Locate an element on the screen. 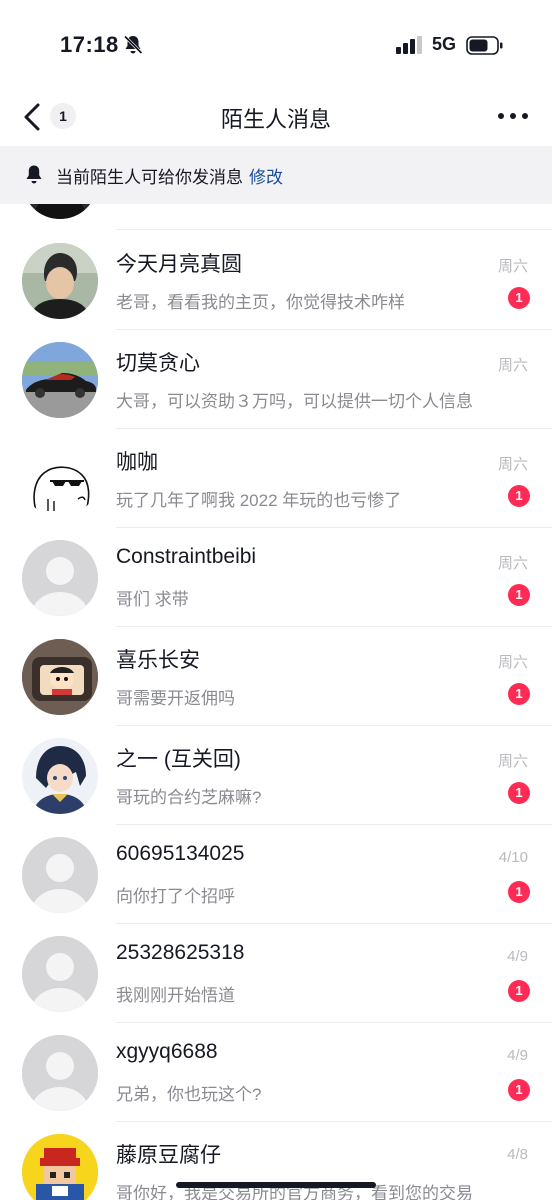 The width and height of the screenshot is (552, 1200). conversation-message: 哥们 求带 is located at coordinates (152, 599).